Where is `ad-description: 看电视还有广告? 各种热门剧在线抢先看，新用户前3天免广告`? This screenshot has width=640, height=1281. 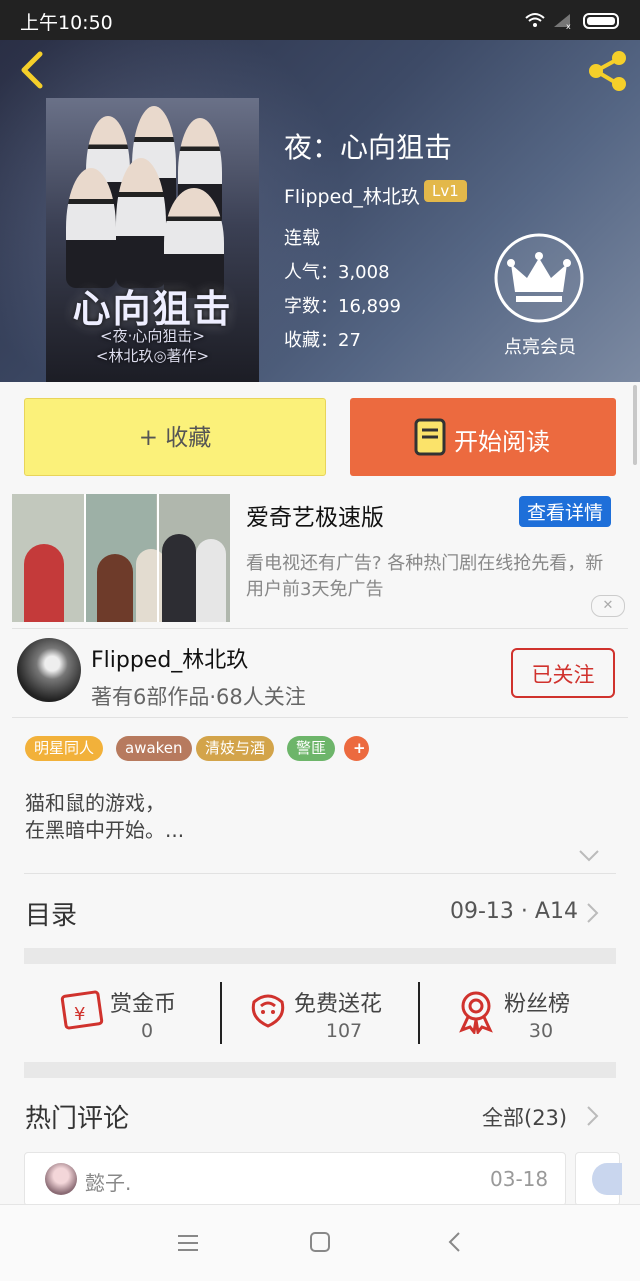
ad-description: 看电视还有广告? 各种热门剧在线抢先看，新用户前3天免广告 is located at coordinates (425, 576).